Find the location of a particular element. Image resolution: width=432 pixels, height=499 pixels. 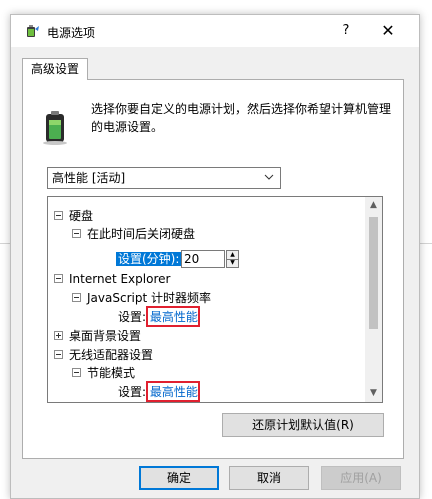

help-button: ? is located at coordinates (346, 31).